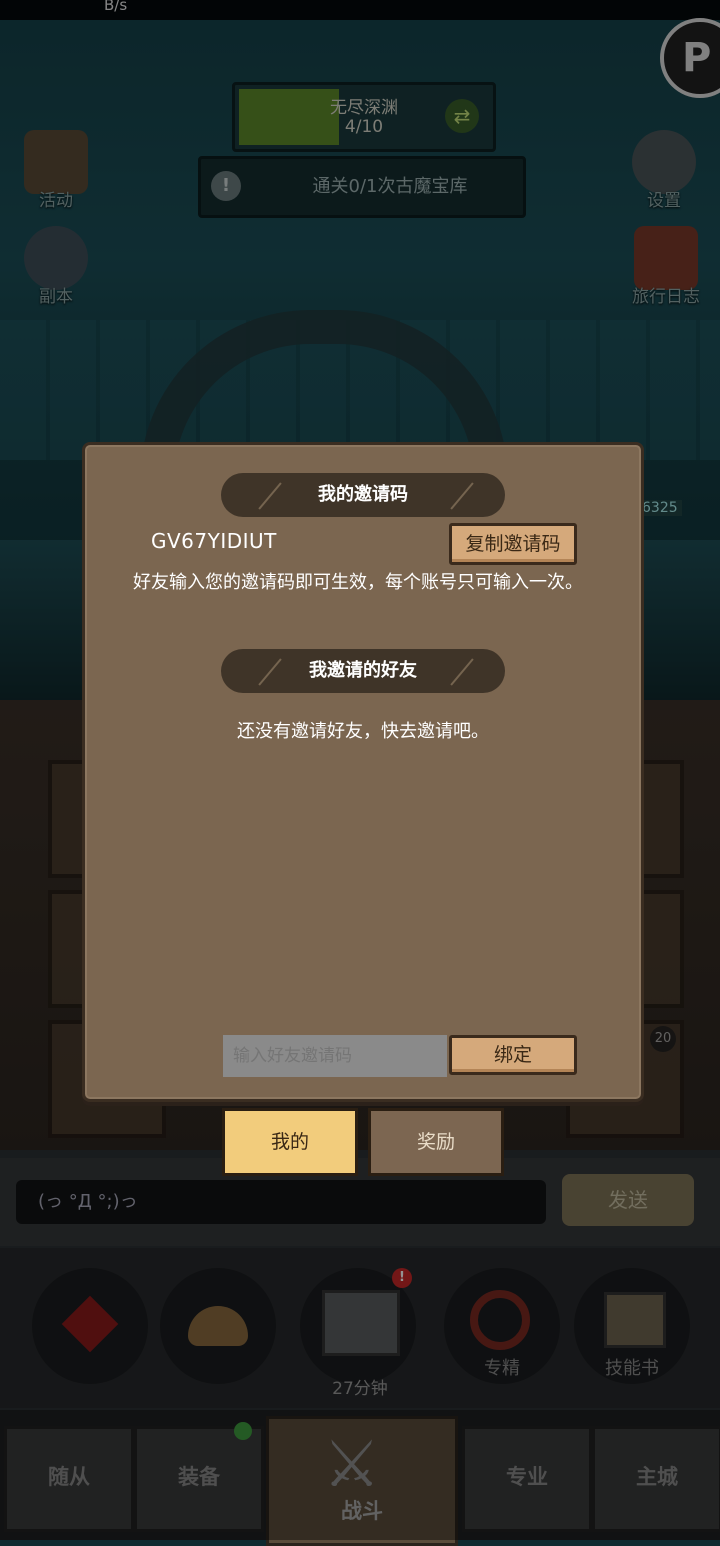 Image resolution: width=720 pixels, height=1546 pixels. What do you see at coordinates (290, 1142) in the screenshot?
I see `tab-mine: 我的` at bounding box center [290, 1142].